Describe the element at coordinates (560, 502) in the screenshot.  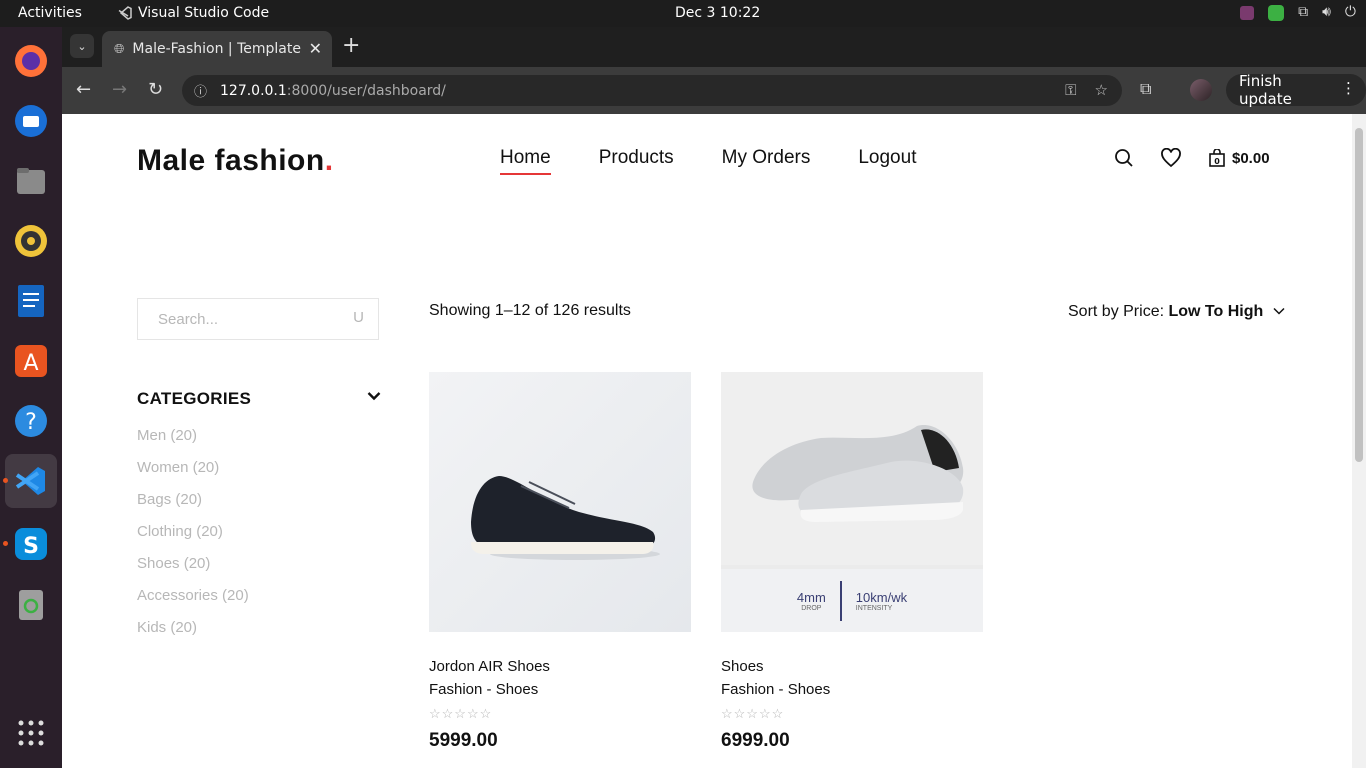
I see `product-image` at that location.